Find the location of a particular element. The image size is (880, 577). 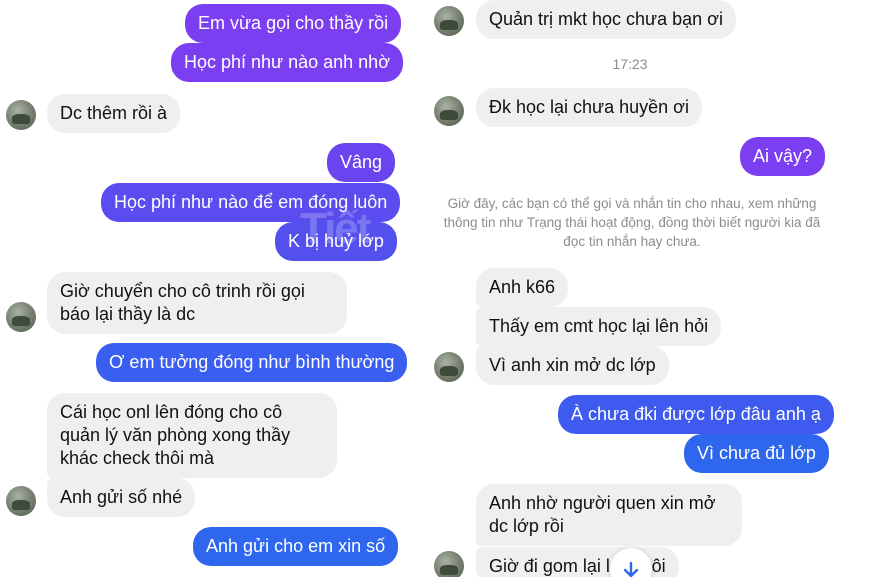

incoming-message: Vì anh xin mở dc lớp is located at coordinates (572, 365).